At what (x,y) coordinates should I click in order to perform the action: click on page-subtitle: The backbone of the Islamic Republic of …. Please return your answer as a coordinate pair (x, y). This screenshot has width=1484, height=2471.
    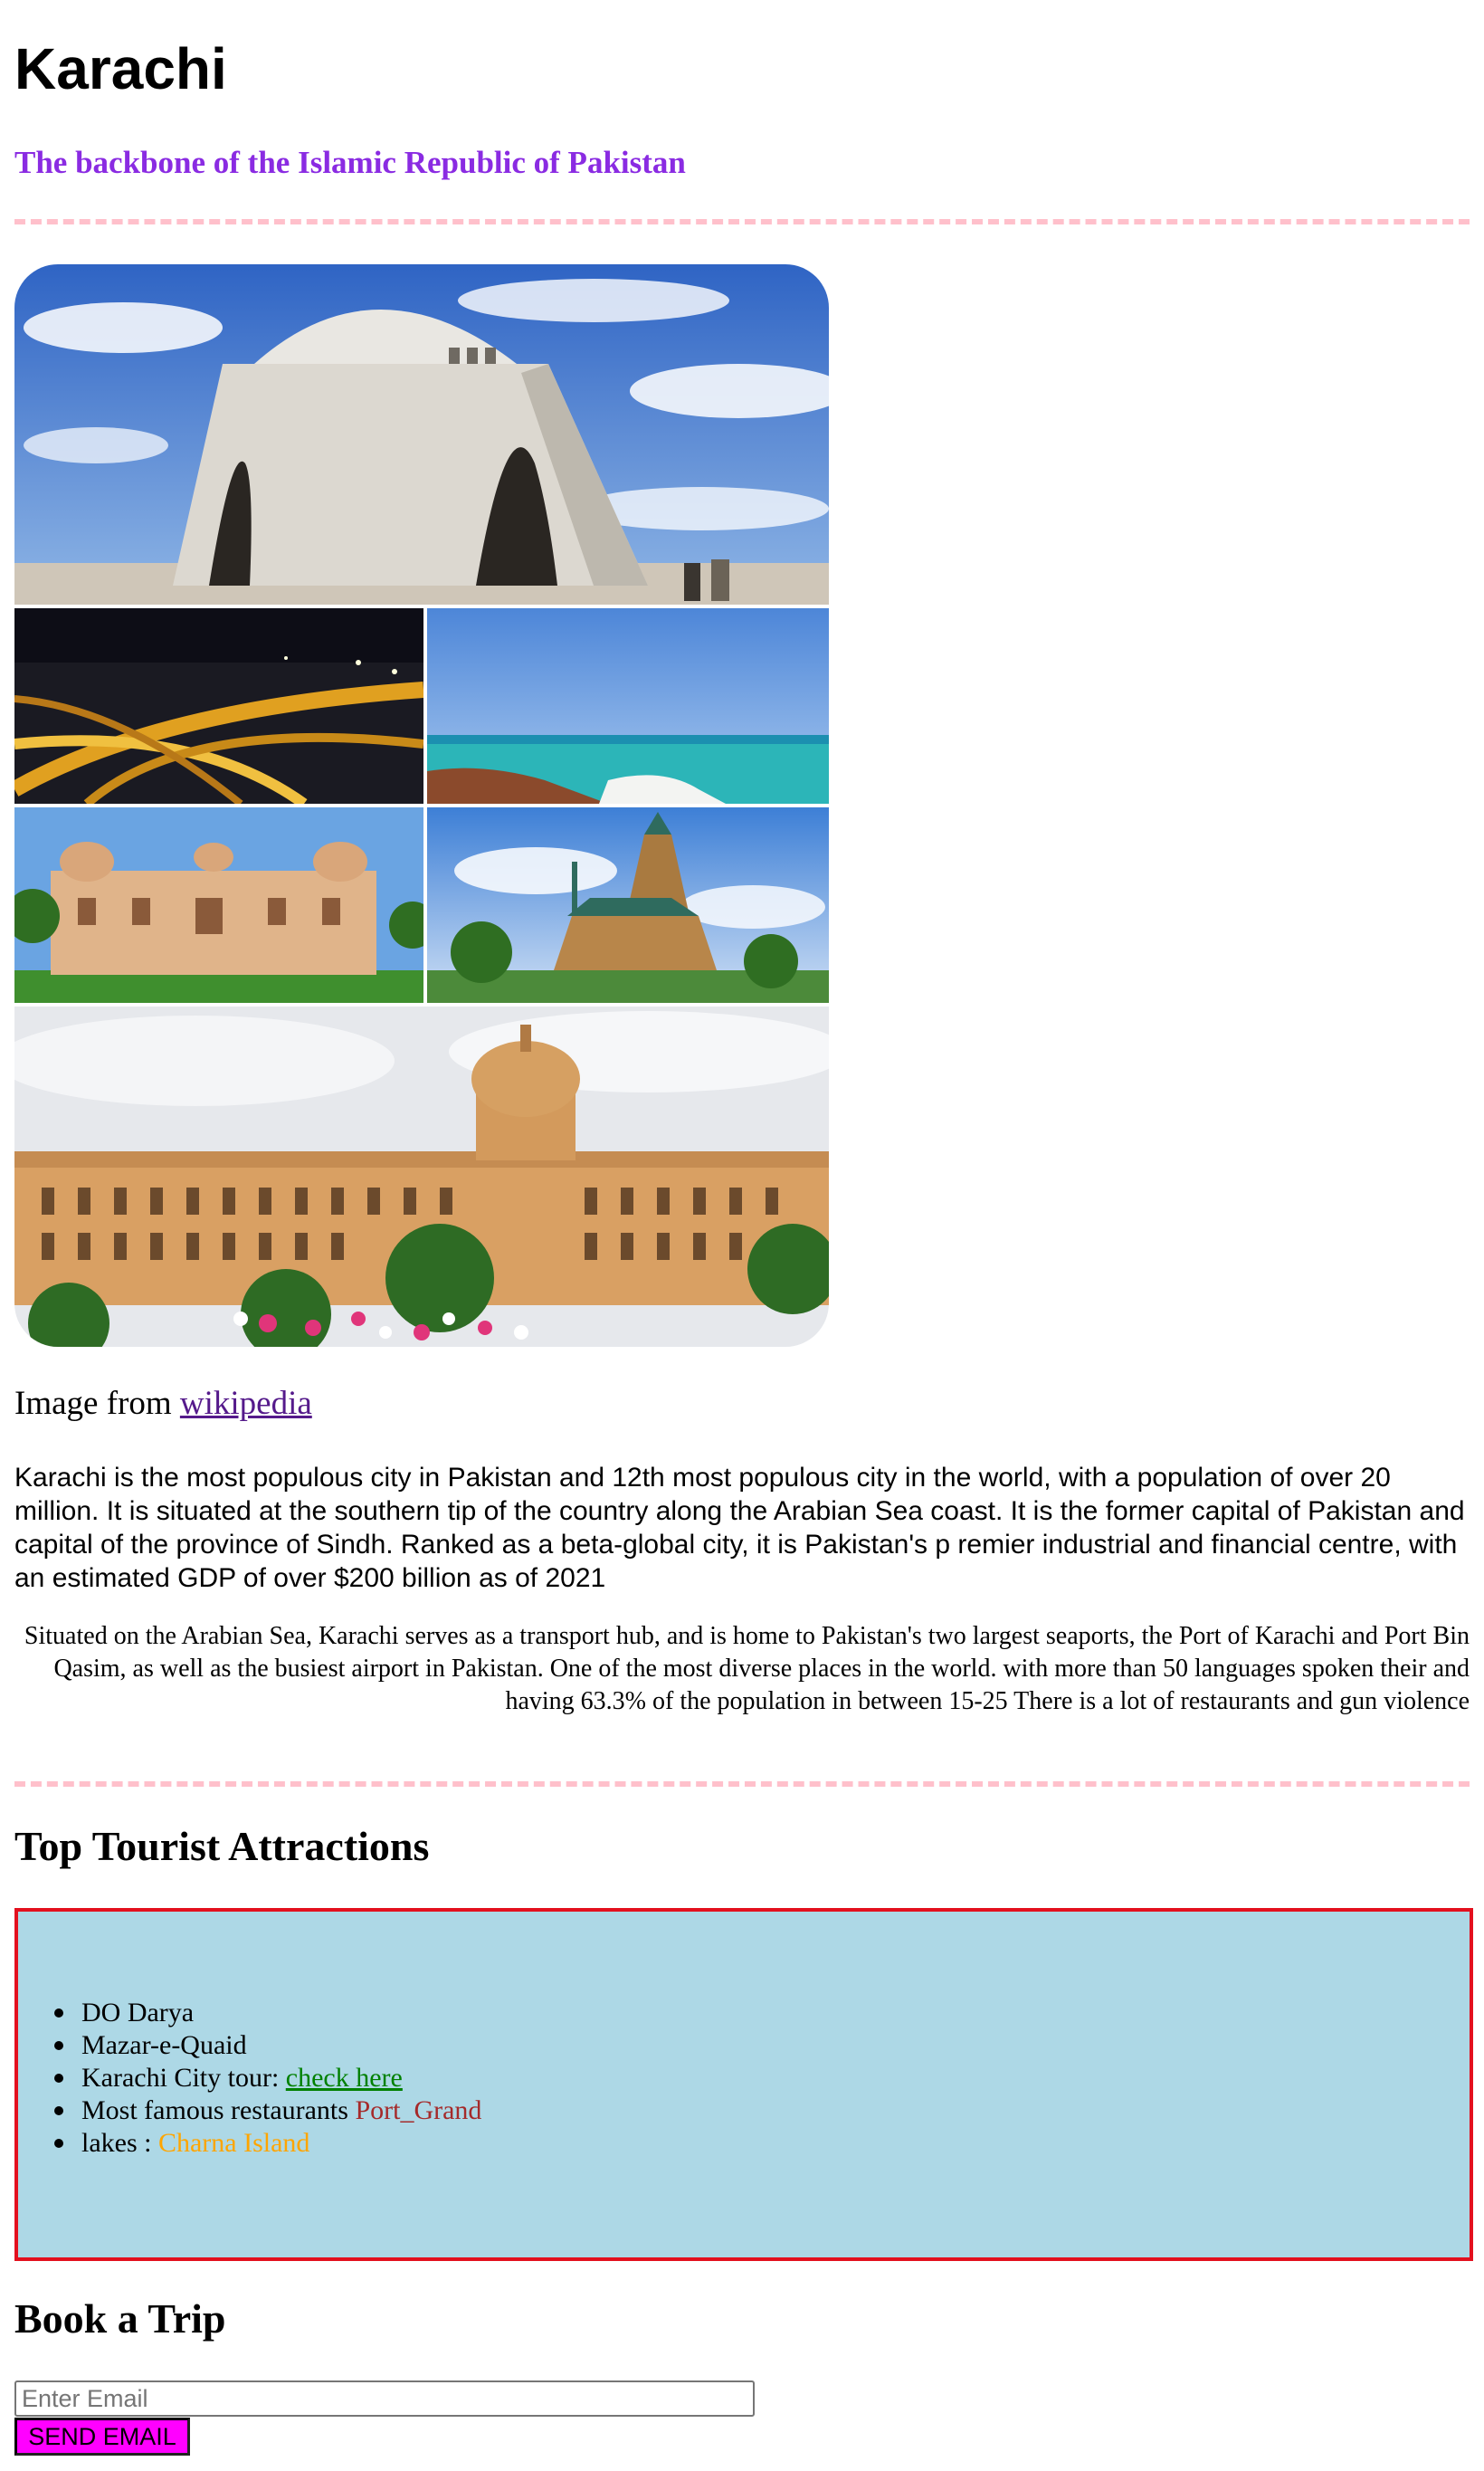
    Looking at the image, I should click on (350, 162).